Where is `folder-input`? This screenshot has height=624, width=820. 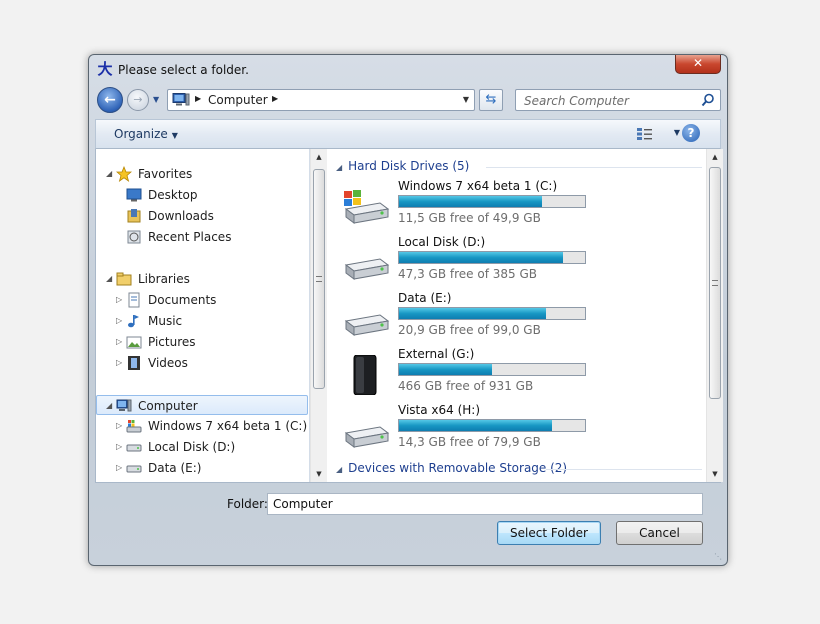 folder-input is located at coordinates (485, 504).